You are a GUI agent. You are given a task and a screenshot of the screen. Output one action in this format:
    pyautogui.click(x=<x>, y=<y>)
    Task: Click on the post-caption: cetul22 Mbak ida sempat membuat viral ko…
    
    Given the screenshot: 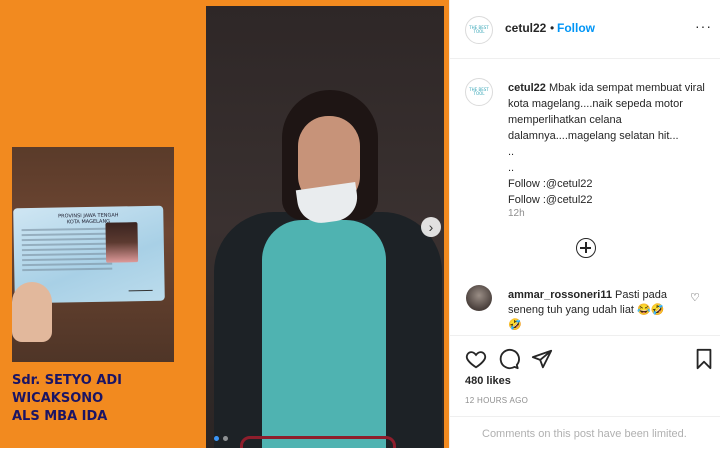 What is the action you would take?
    pyautogui.click(x=608, y=144)
    